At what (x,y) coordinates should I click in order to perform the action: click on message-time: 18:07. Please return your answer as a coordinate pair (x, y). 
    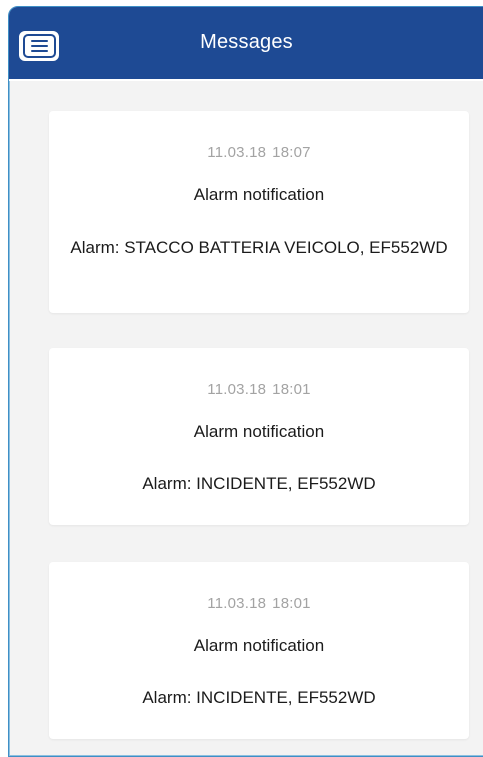
    Looking at the image, I should click on (291, 152).